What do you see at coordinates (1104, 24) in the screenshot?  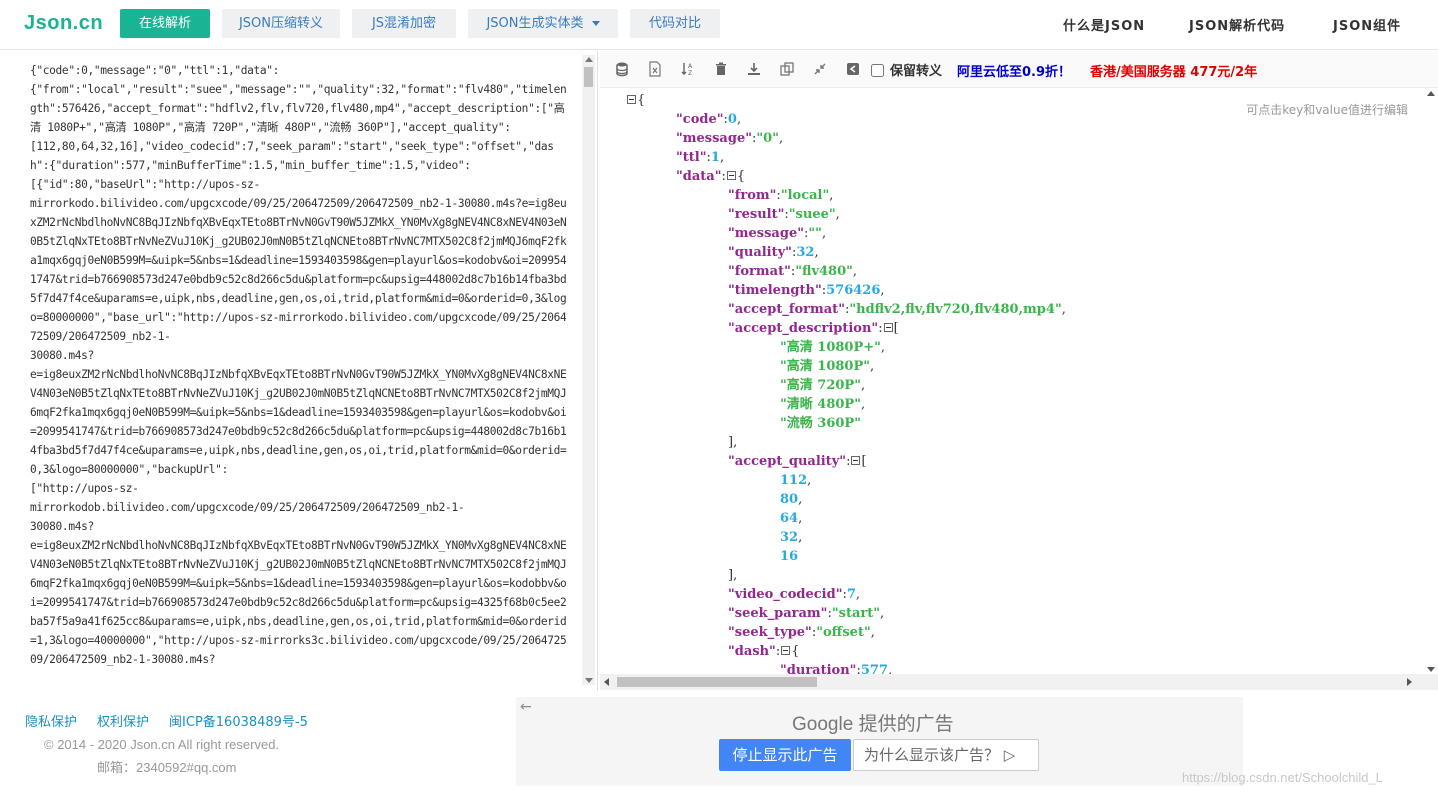 I see `nav-what-is-json: 什么是JSON` at bounding box center [1104, 24].